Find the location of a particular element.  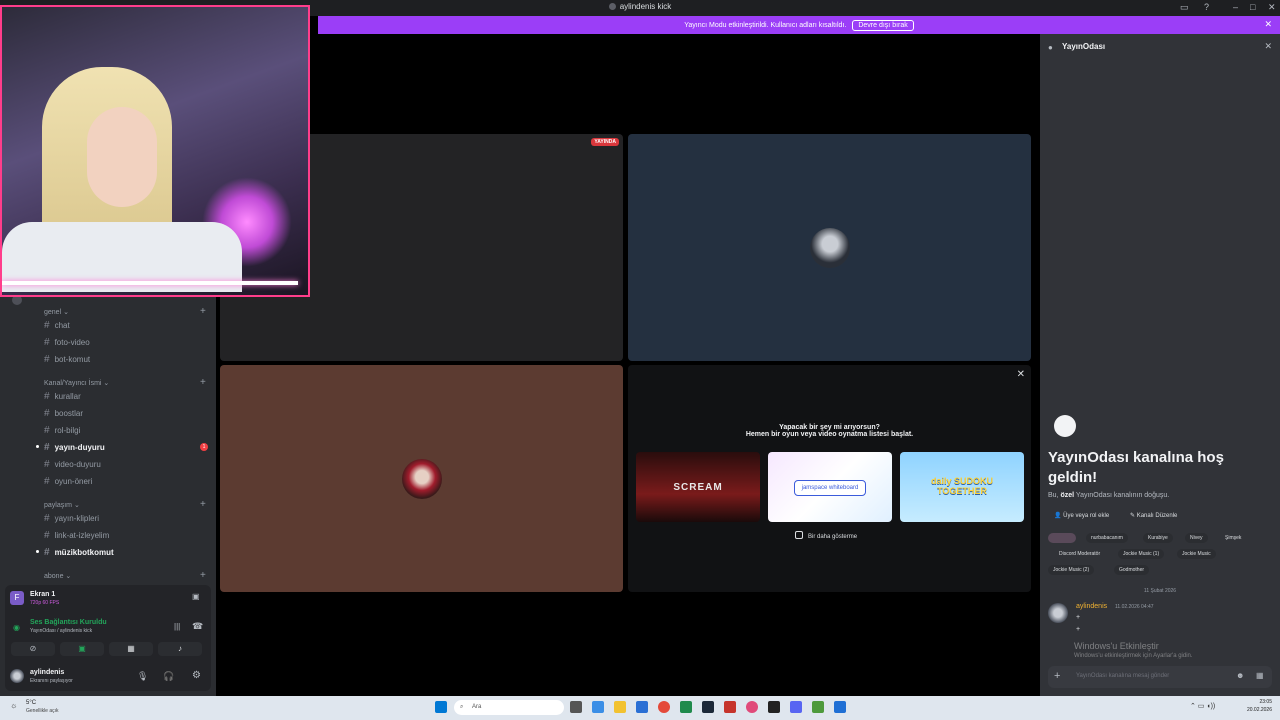

apps-icon: ▦ is located at coordinates (1260, 675).